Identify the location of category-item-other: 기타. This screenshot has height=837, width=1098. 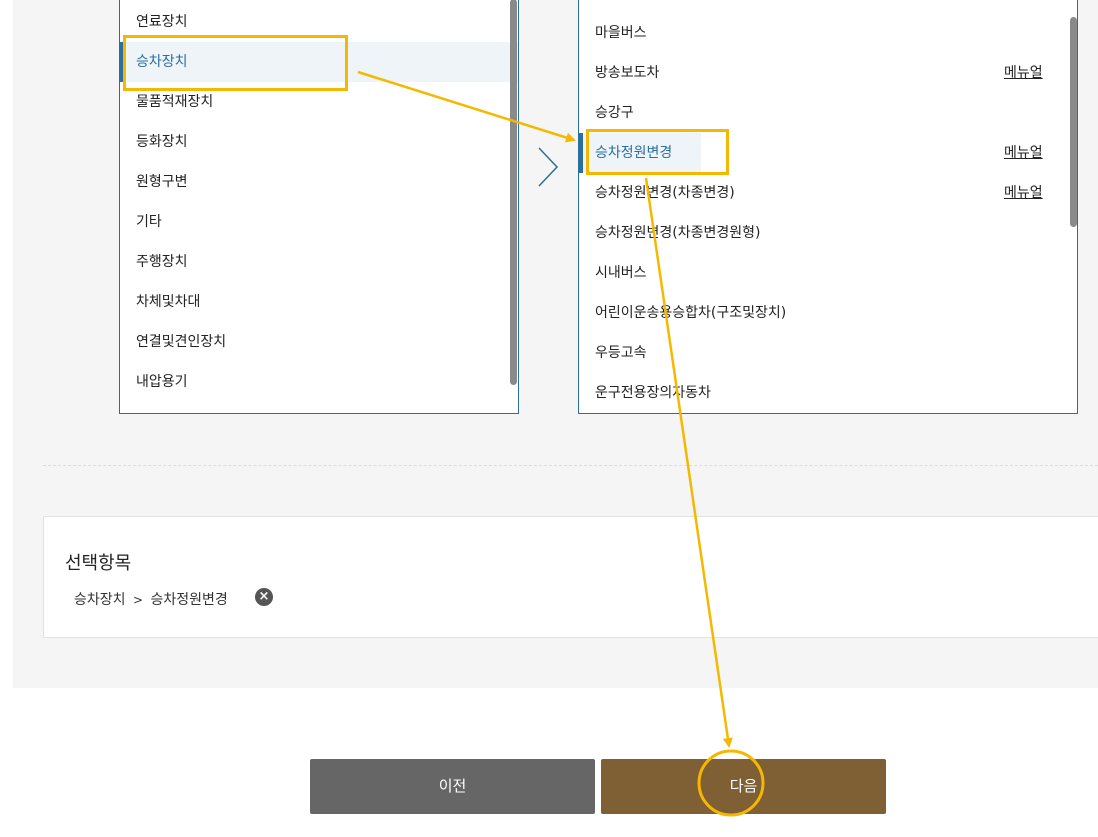
(319, 222).